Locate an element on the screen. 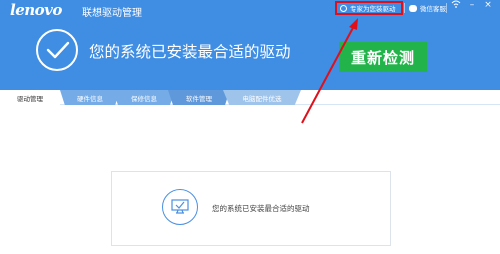 This screenshot has height=254, width=500. tab-bar: 驱动管理 硬件信息 保修信息 软件管理 电脑配件优选 is located at coordinates (250, 97).